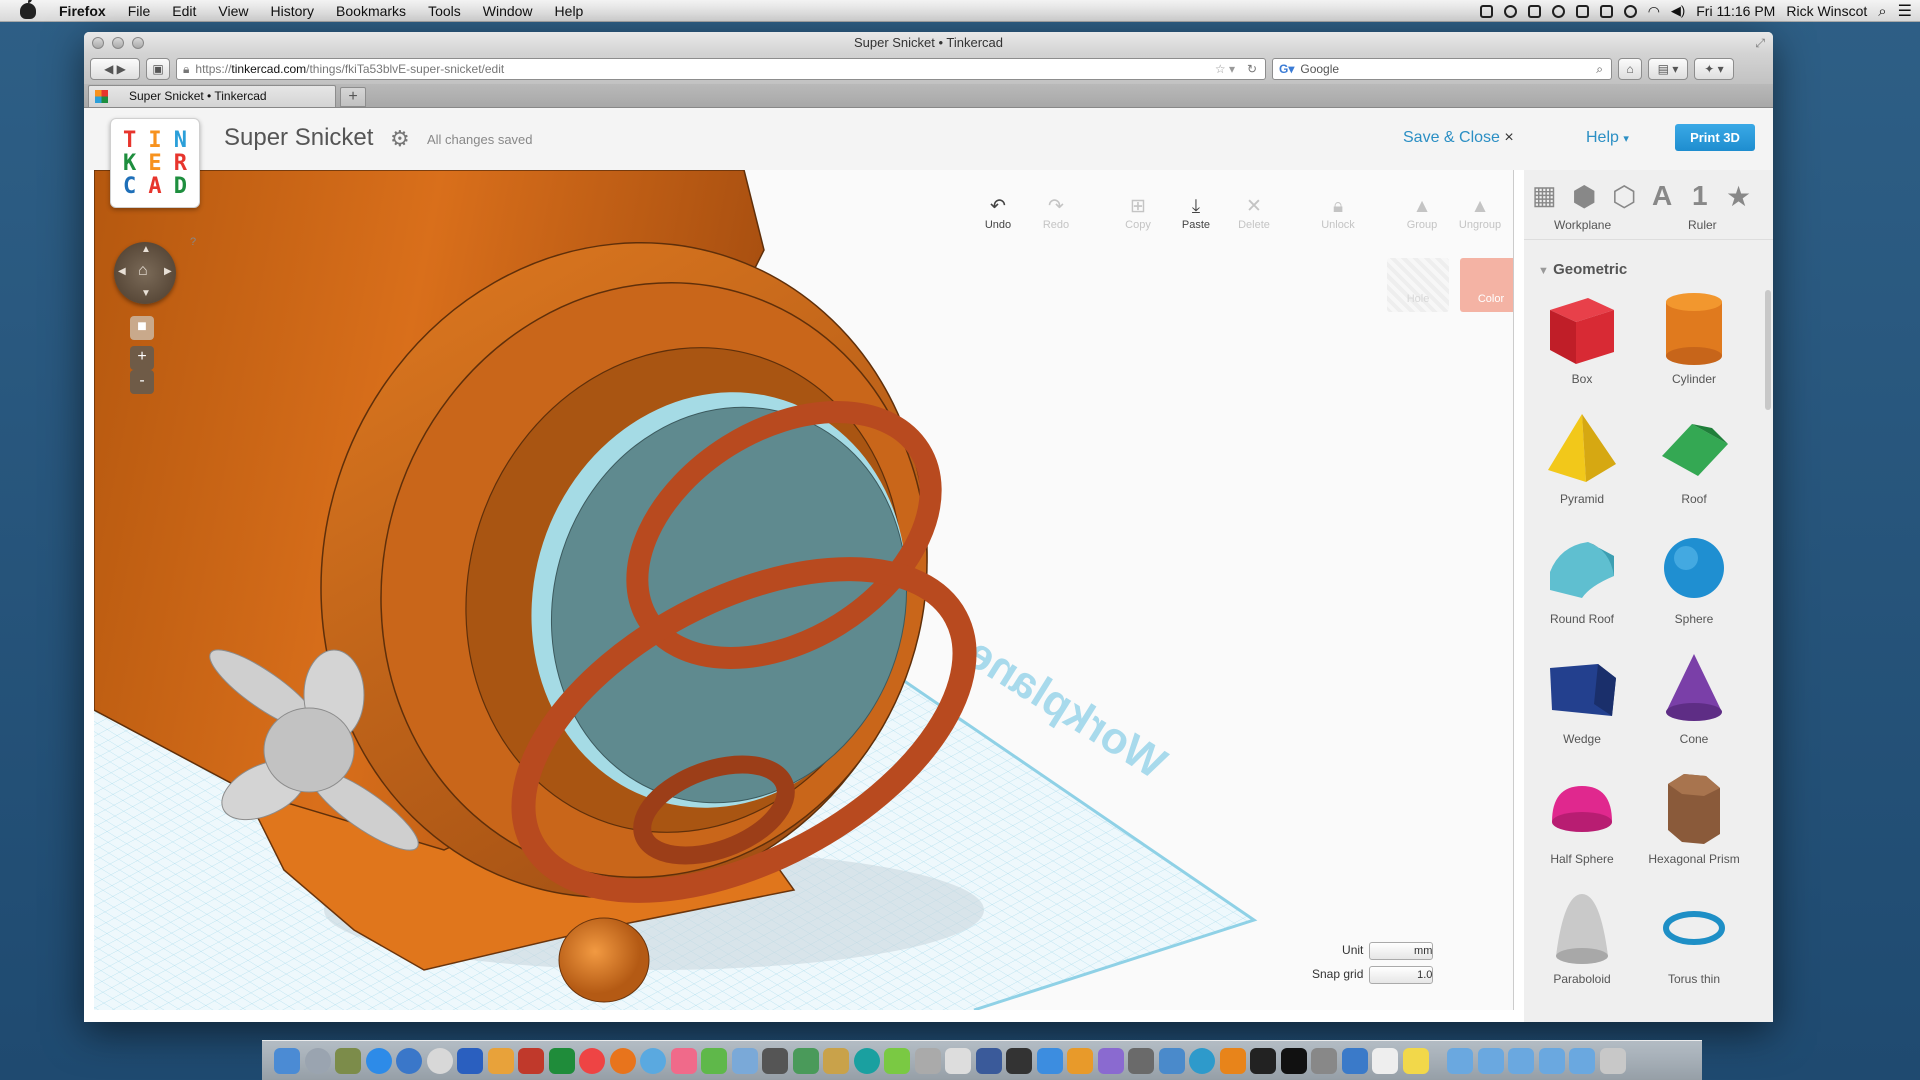 The width and height of the screenshot is (1920, 1080). Describe the element at coordinates (122, 271) in the screenshot. I see `orbit-left-icon: ◀` at that location.